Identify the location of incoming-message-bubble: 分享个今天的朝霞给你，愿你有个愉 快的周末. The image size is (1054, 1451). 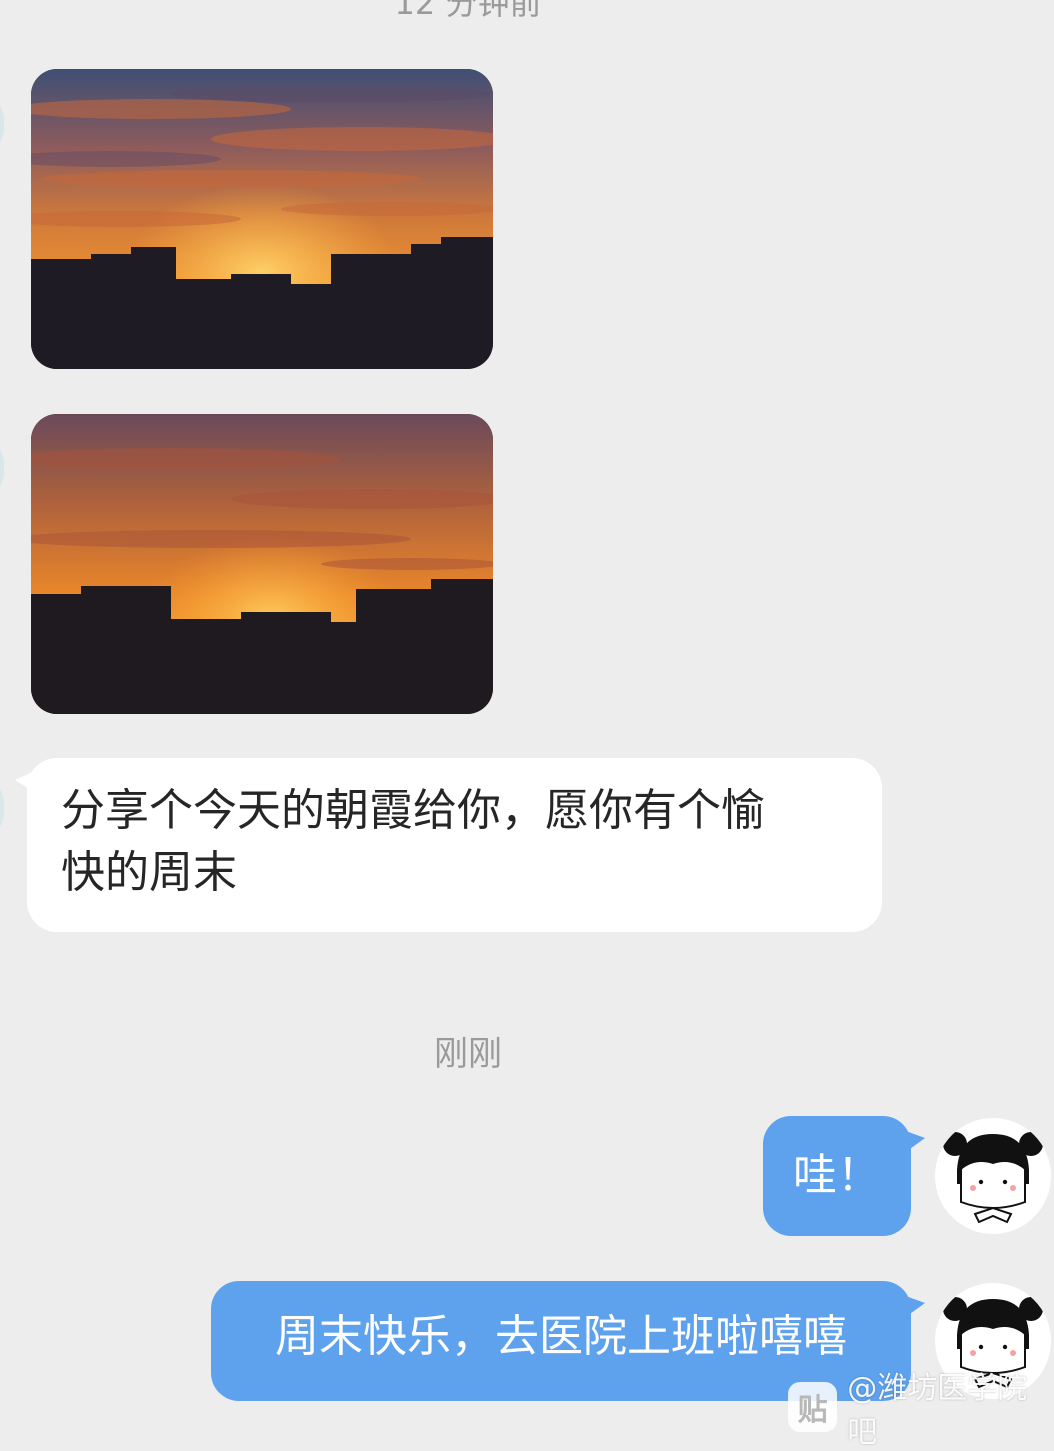
(448, 845).